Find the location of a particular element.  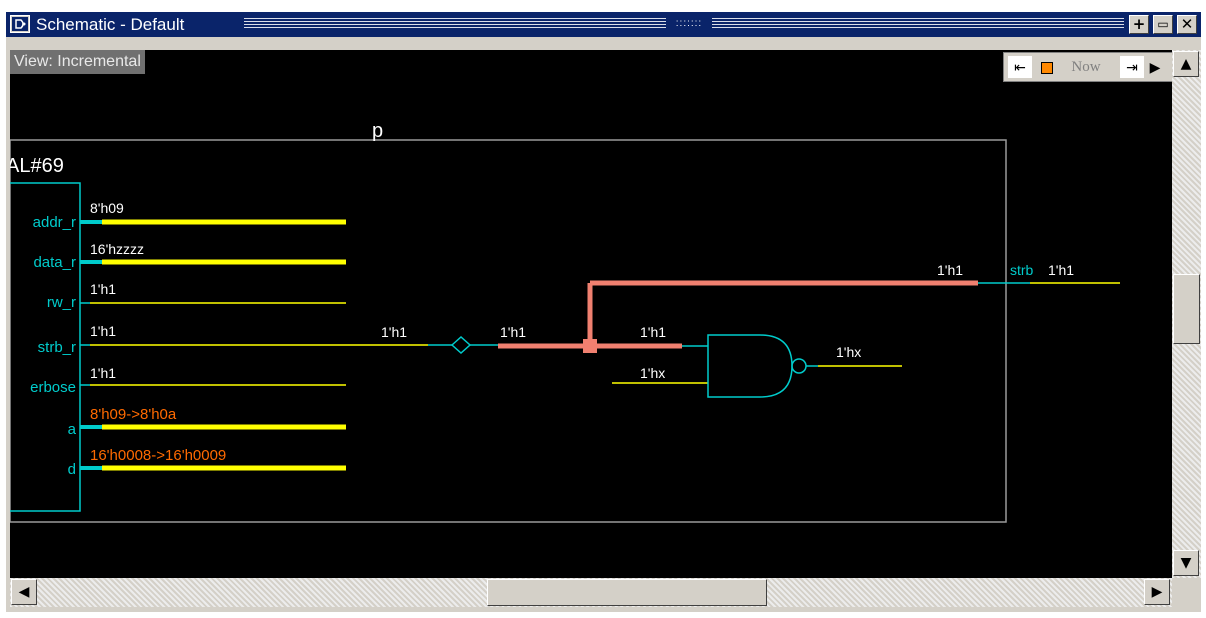

vertical-scroll-thumb is located at coordinates (1186, 309).